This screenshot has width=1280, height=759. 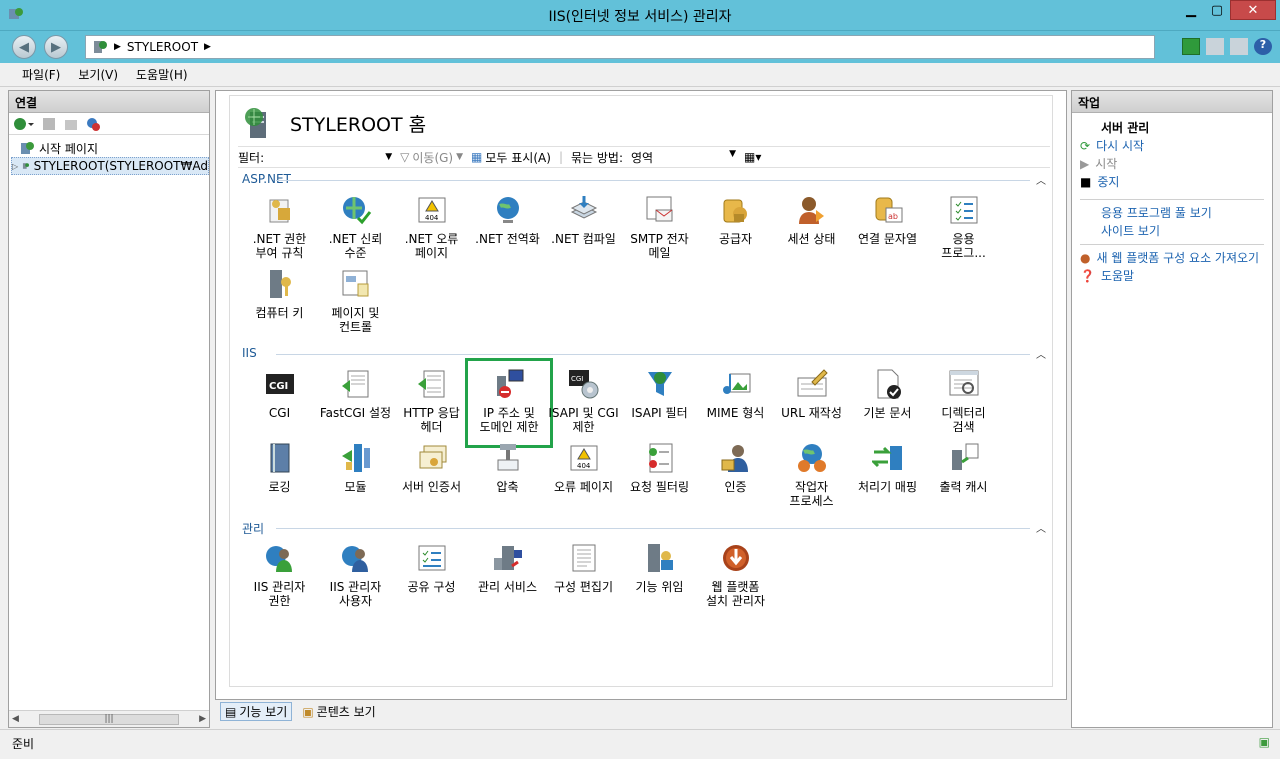 I want to click on maximize-button: ▢, so click(x=1217, y=10).